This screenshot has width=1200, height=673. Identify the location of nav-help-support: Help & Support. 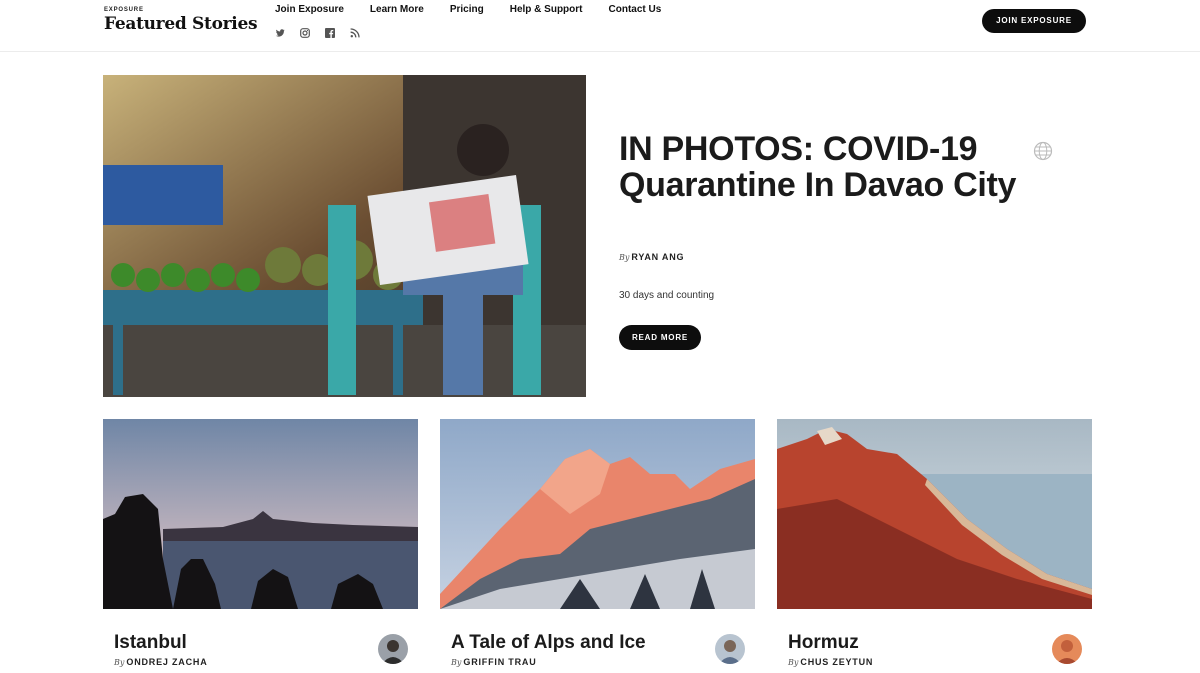
(546, 9).